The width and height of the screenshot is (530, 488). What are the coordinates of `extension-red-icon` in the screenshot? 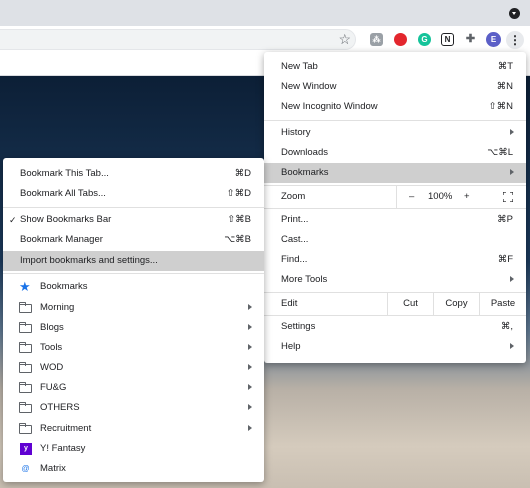 It's located at (400, 39).